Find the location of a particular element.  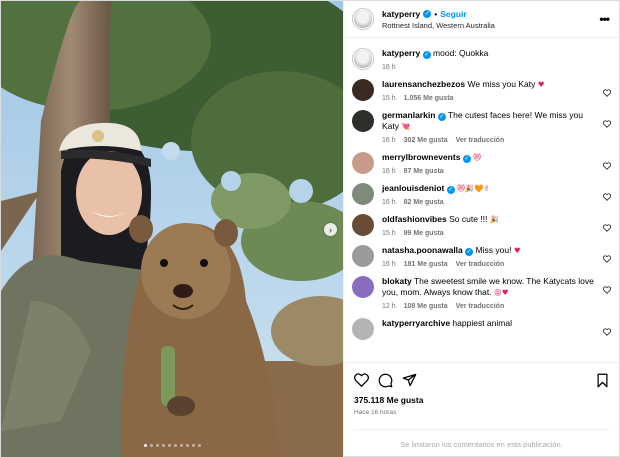

comment-likes: 82 Me gusta is located at coordinates (424, 204).